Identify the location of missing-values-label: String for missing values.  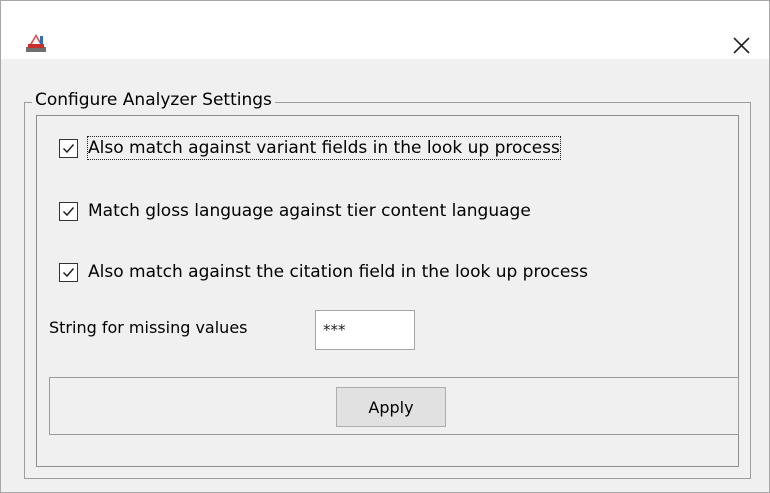
(148, 327).